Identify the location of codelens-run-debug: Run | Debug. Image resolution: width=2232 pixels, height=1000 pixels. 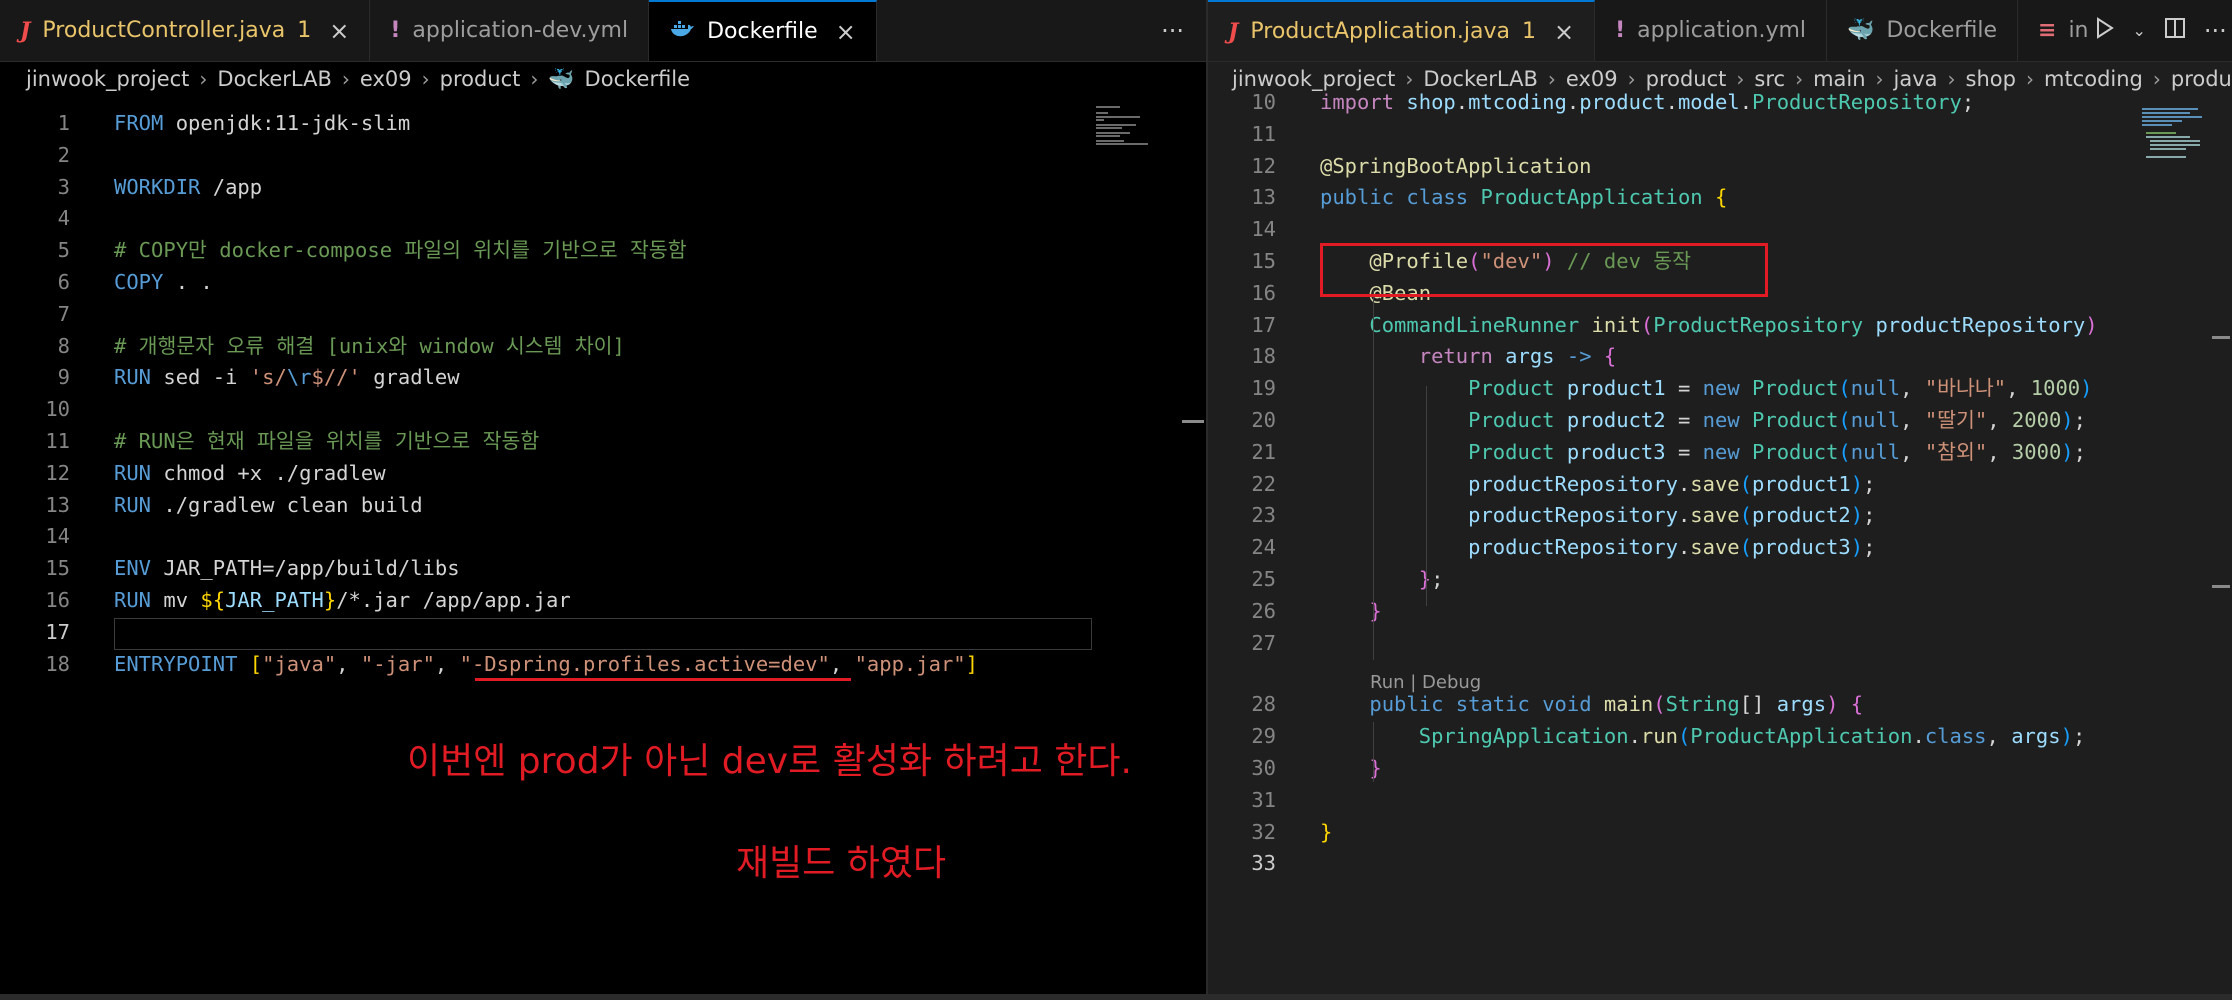
(1425, 682).